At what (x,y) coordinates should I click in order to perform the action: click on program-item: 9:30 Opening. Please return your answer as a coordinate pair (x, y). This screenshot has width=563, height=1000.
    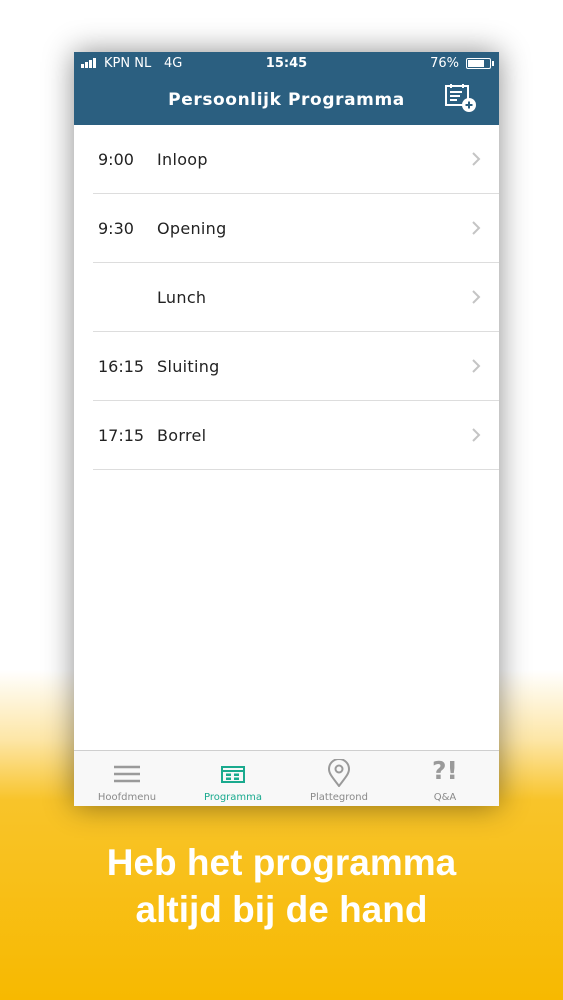
    Looking at the image, I should click on (286, 228).